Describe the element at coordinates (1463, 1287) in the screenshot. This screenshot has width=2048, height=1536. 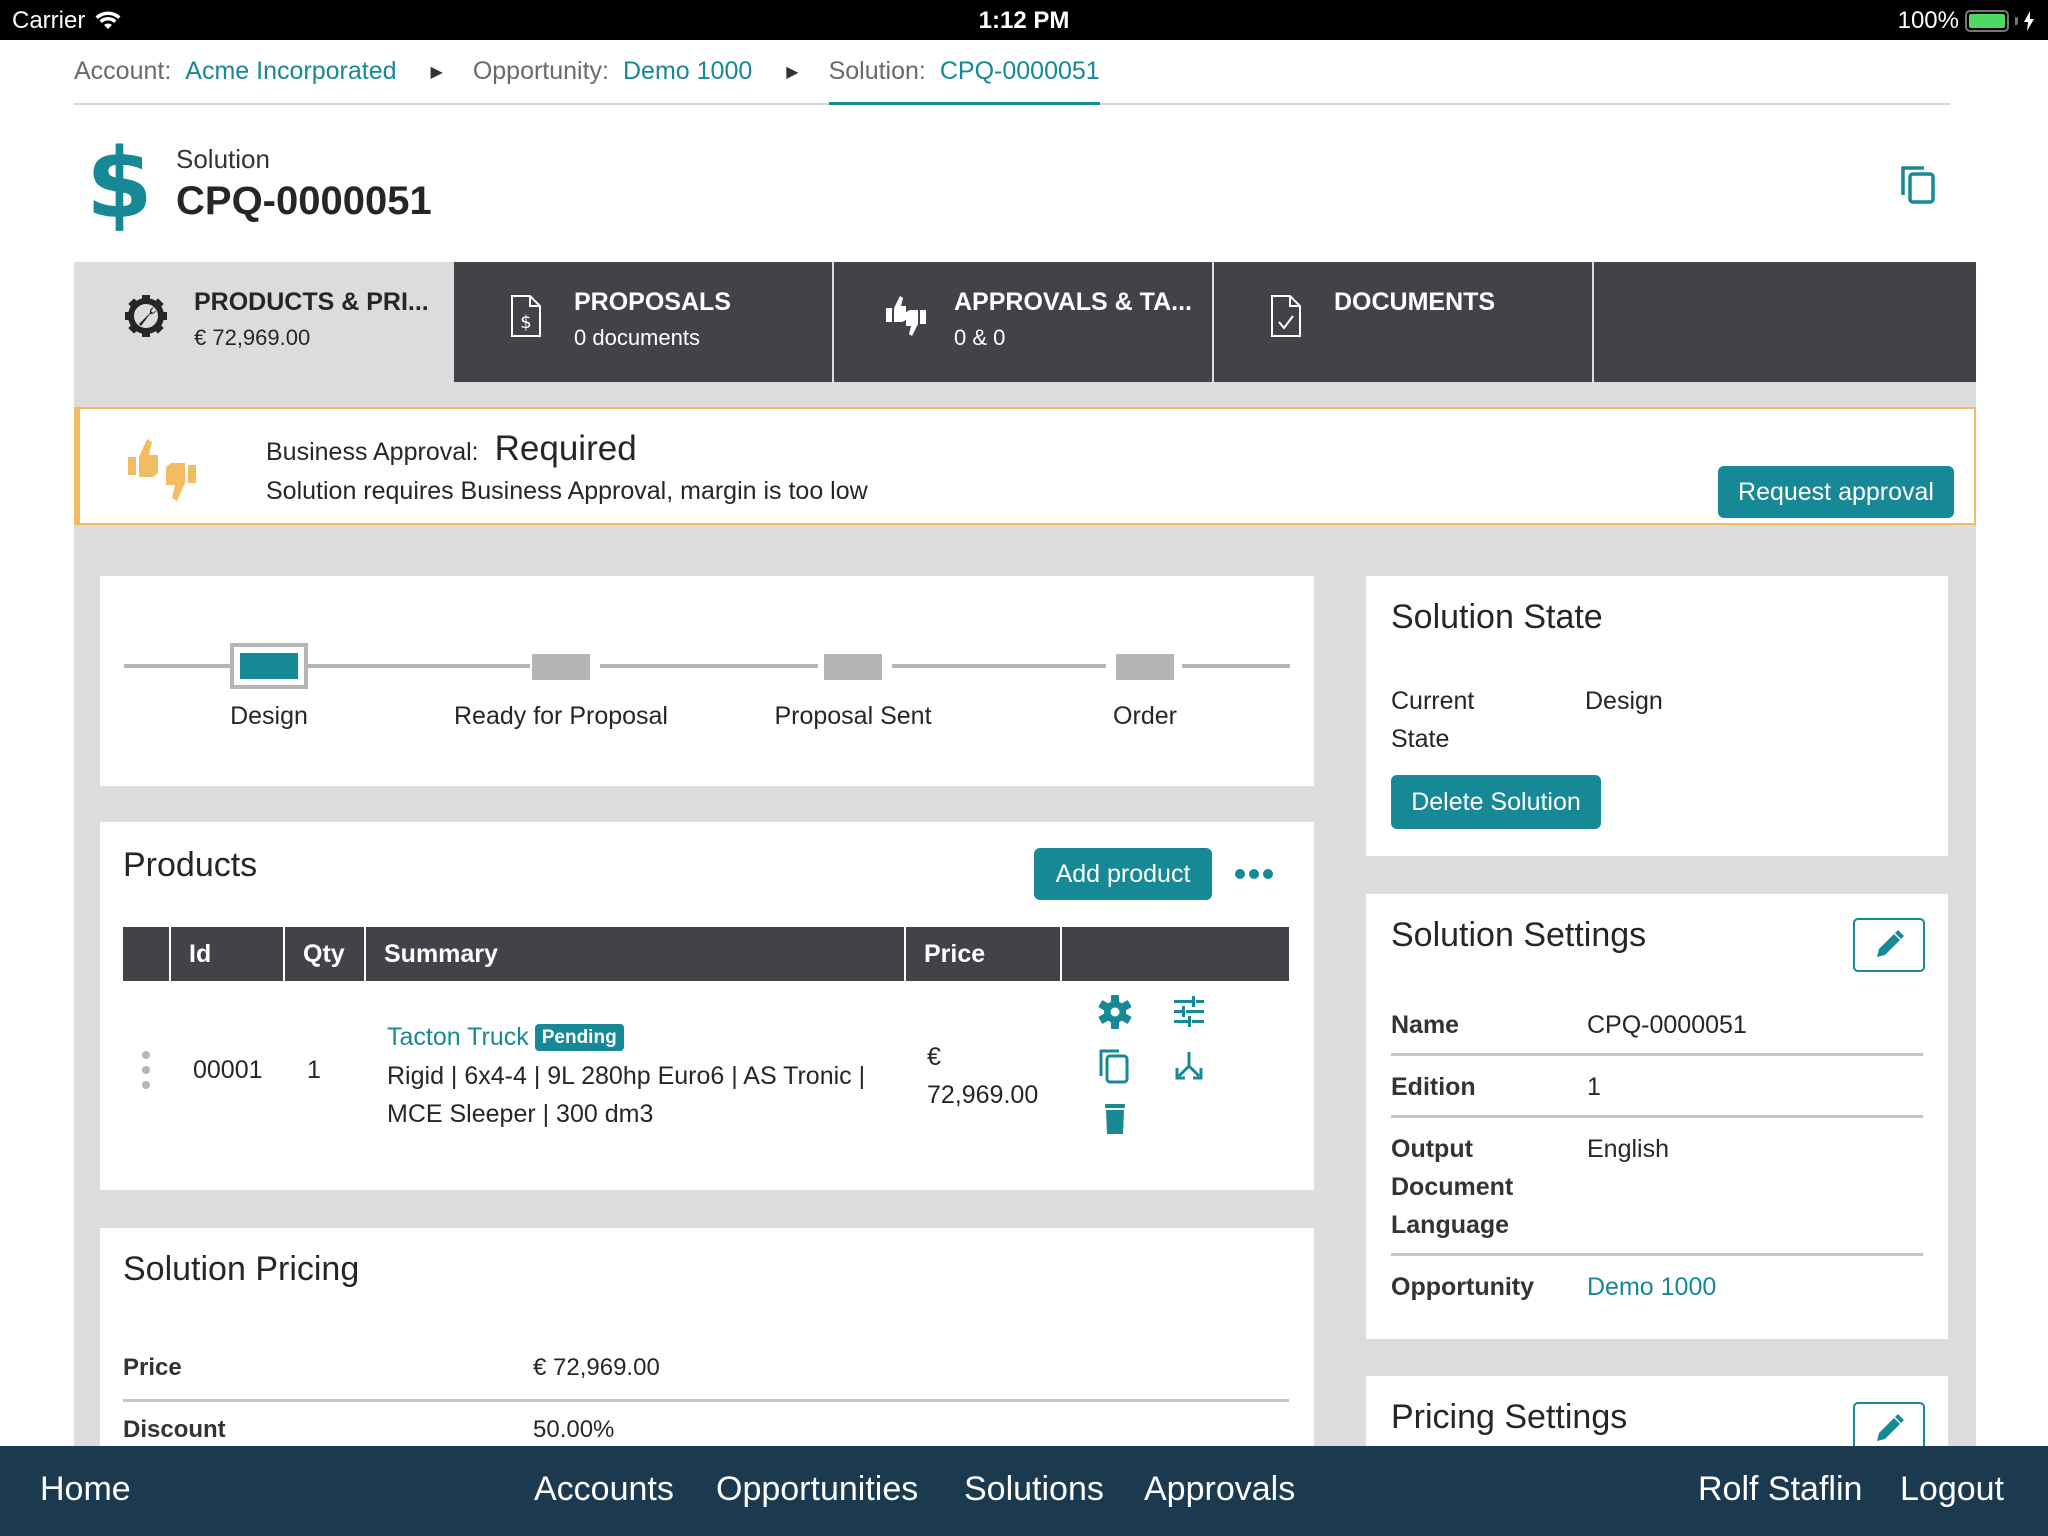
I see `settings-label: Opportunity` at that location.